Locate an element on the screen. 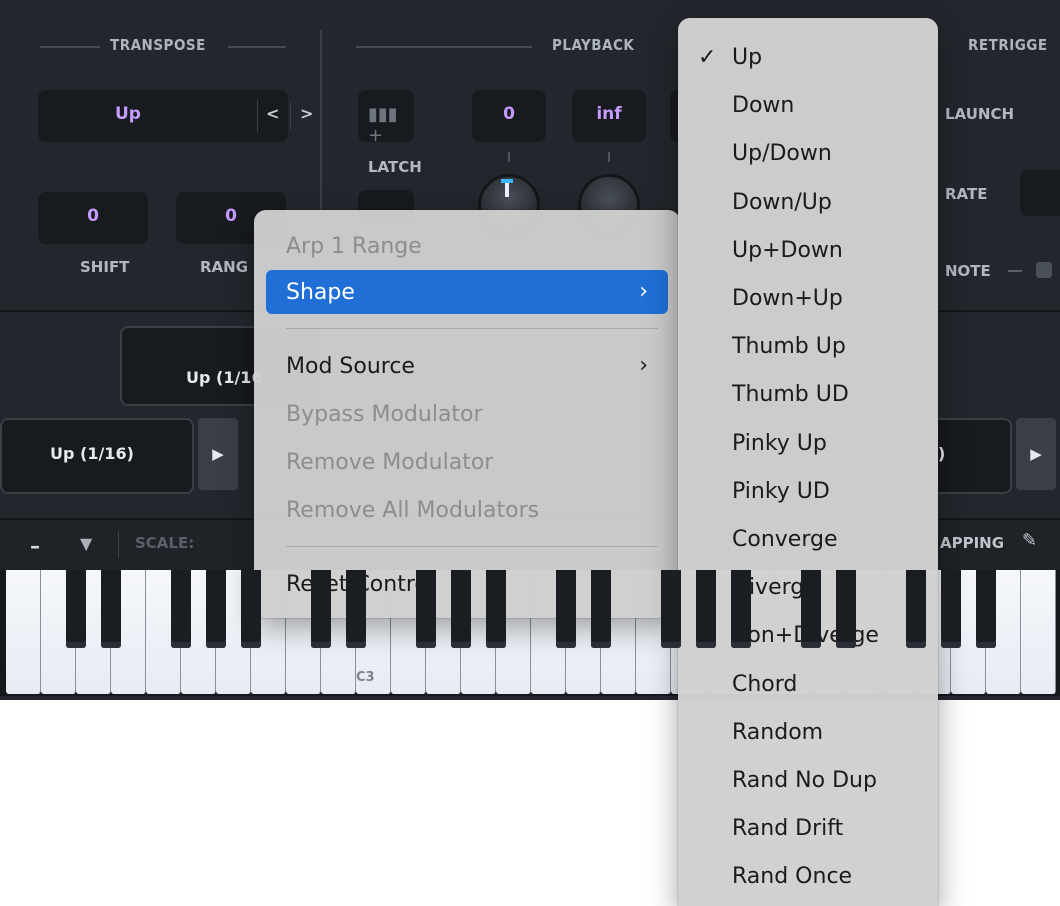 The width and height of the screenshot is (1060, 906). rate-field is located at coordinates (1040, 193).